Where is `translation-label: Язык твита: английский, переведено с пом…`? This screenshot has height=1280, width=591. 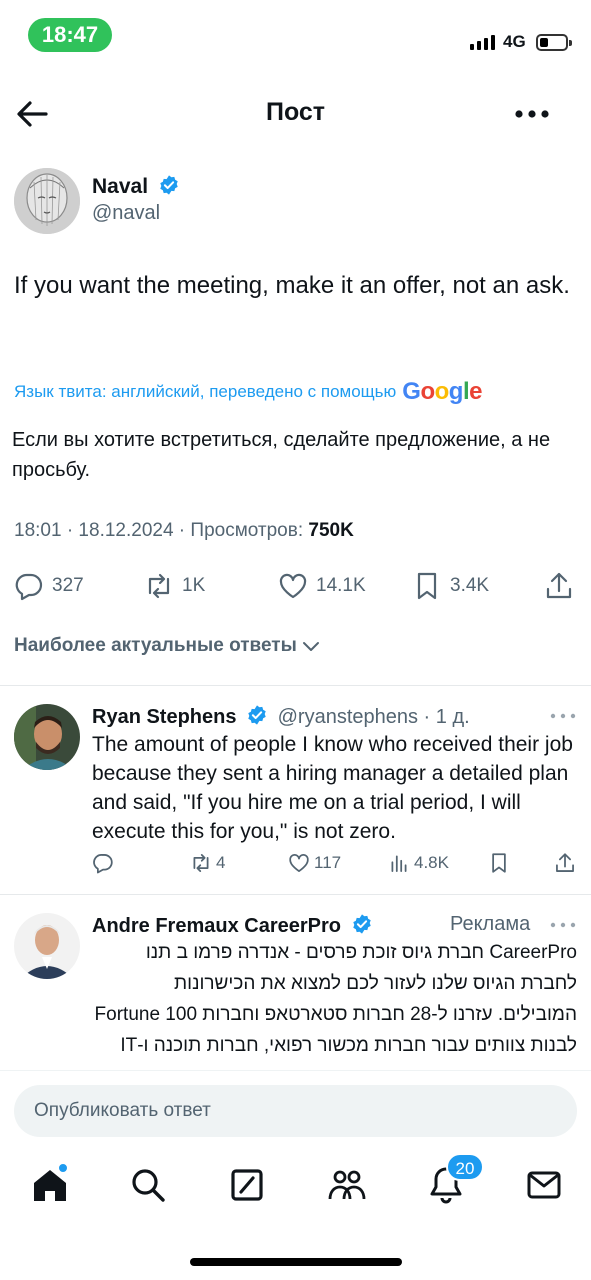
translation-label: Язык твита: английский, переведено с пом… is located at coordinates (205, 391).